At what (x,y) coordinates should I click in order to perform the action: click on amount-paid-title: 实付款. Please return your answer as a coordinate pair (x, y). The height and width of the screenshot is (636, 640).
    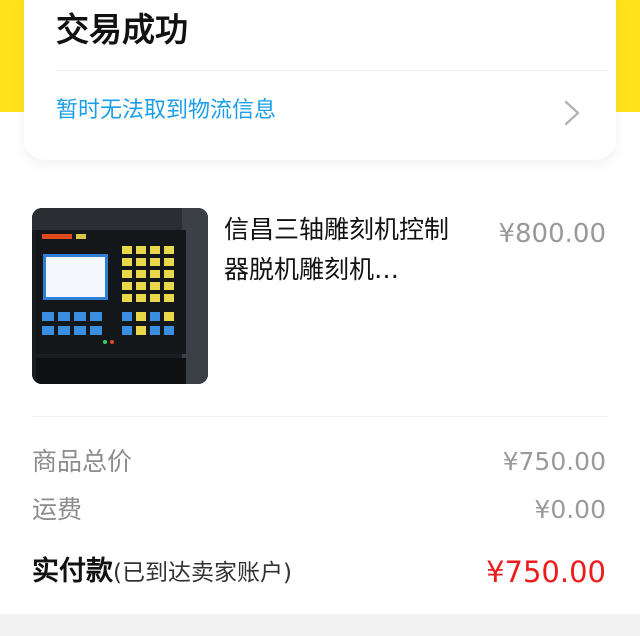
    Looking at the image, I should click on (72, 571).